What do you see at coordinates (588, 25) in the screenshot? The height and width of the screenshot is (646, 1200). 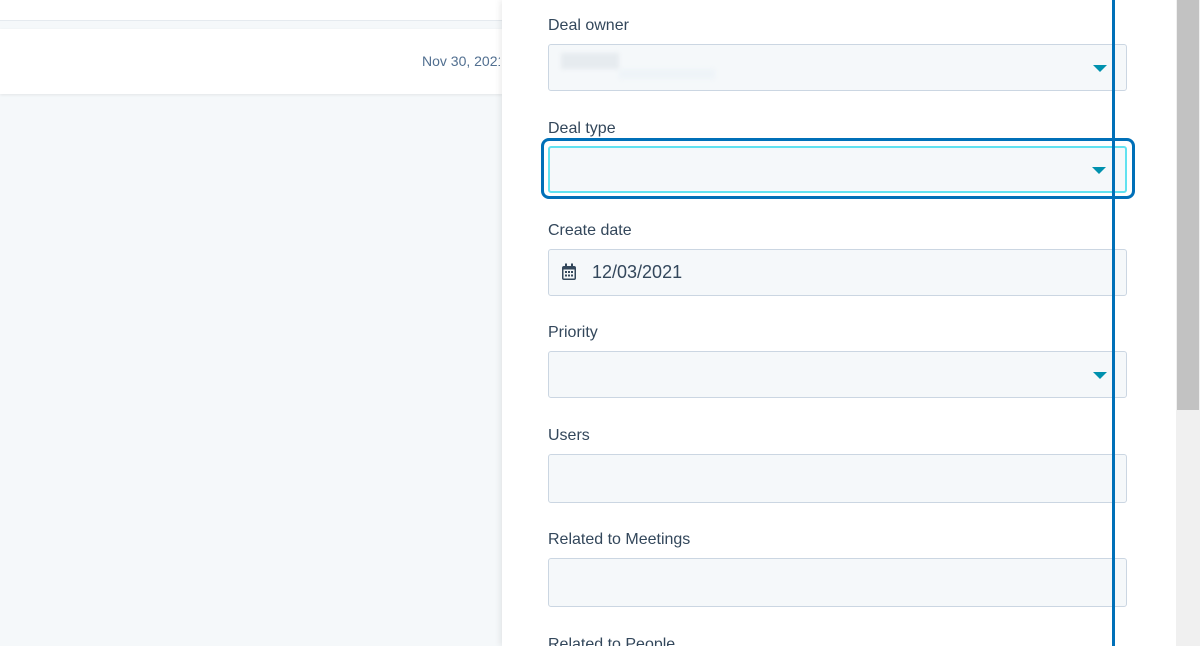 I see `deal-owner-label: Deal owner` at bounding box center [588, 25].